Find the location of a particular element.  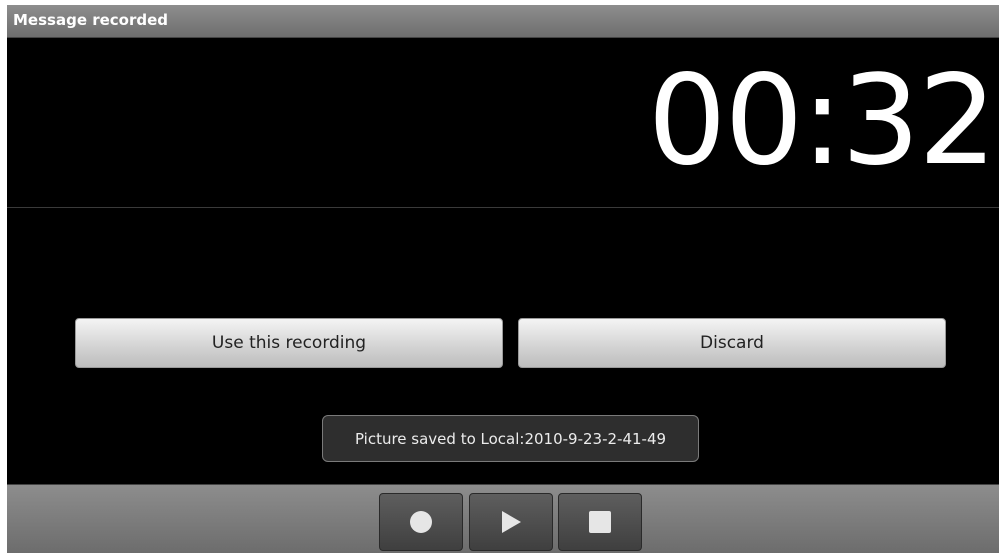

title-bar: Message recorded is located at coordinates (503, 21).